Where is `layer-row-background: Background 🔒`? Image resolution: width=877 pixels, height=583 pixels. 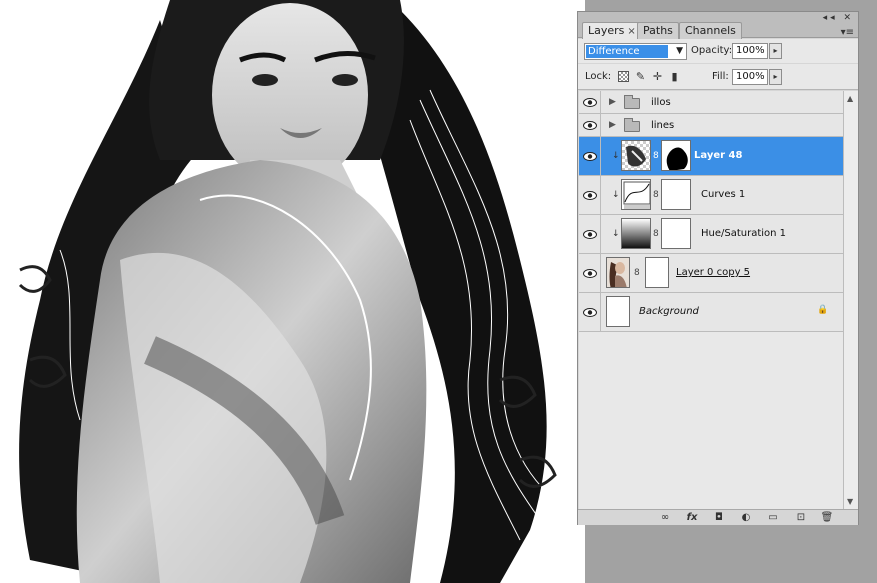
layer-row-background: Background 🔒 is located at coordinates (711, 312).